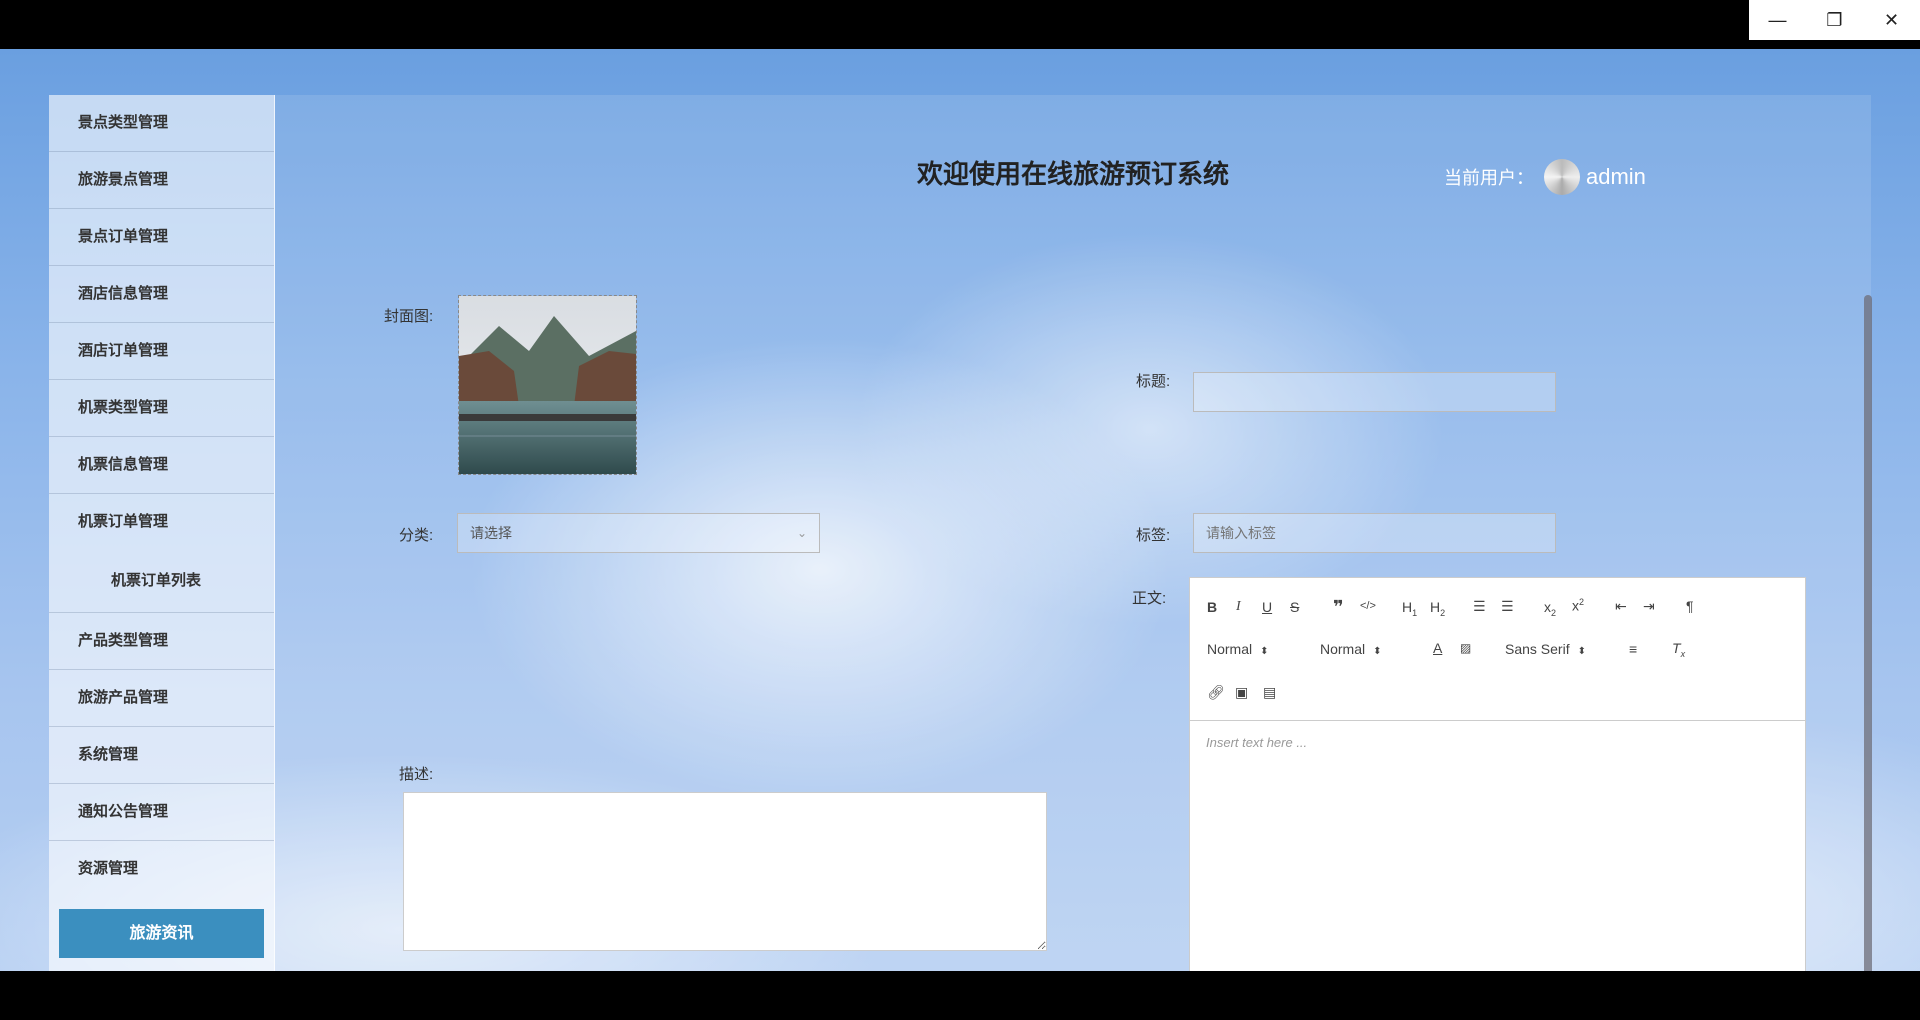 This screenshot has width=1920, height=1020. What do you see at coordinates (1616, 177) in the screenshot?
I see `user-name: admin` at bounding box center [1616, 177].